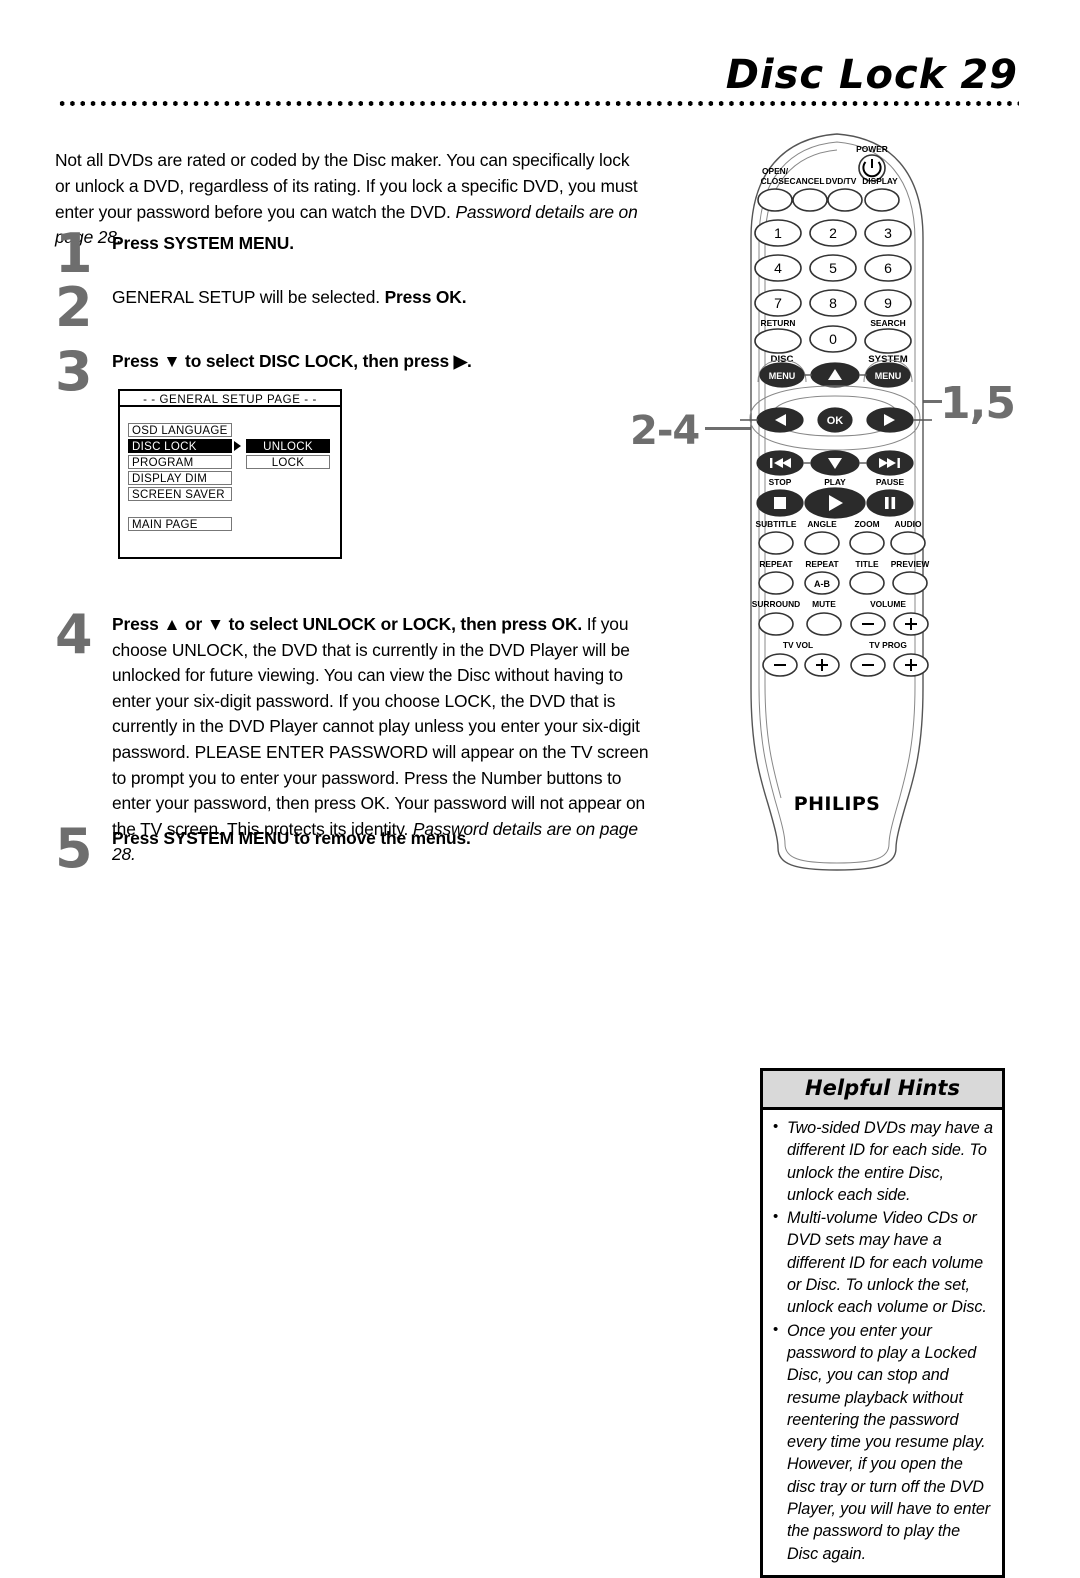 The width and height of the screenshot is (1080, 1578). I want to click on osd-item-disc-lock: DISC LOCK, so click(180, 446).